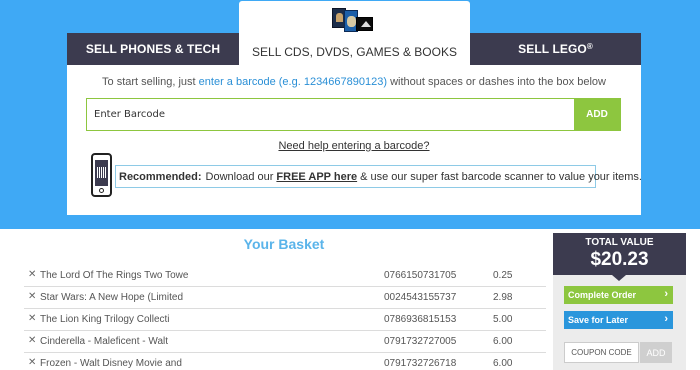 This screenshot has width=700, height=370. Describe the element at coordinates (114, 275) in the screenshot. I see `item-name: The Lord Of The Rings Two Towe` at that location.